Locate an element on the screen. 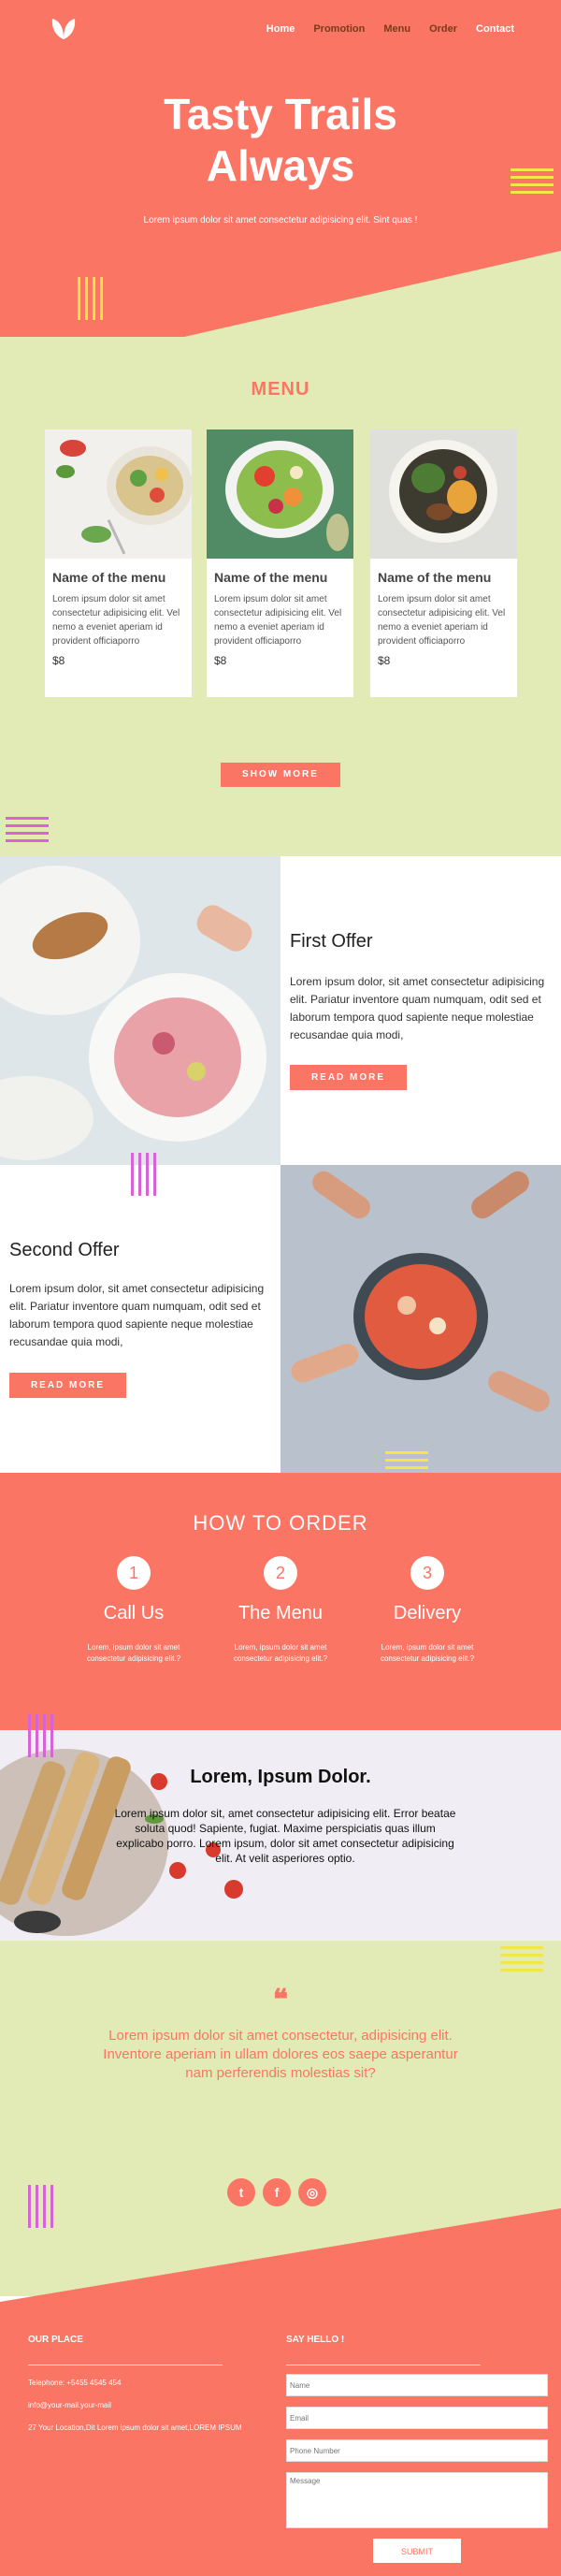 Image resolution: width=561 pixels, height=2576 pixels. top-navigation: Home Promotion Menu Order Contact is located at coordinates (381, 29).